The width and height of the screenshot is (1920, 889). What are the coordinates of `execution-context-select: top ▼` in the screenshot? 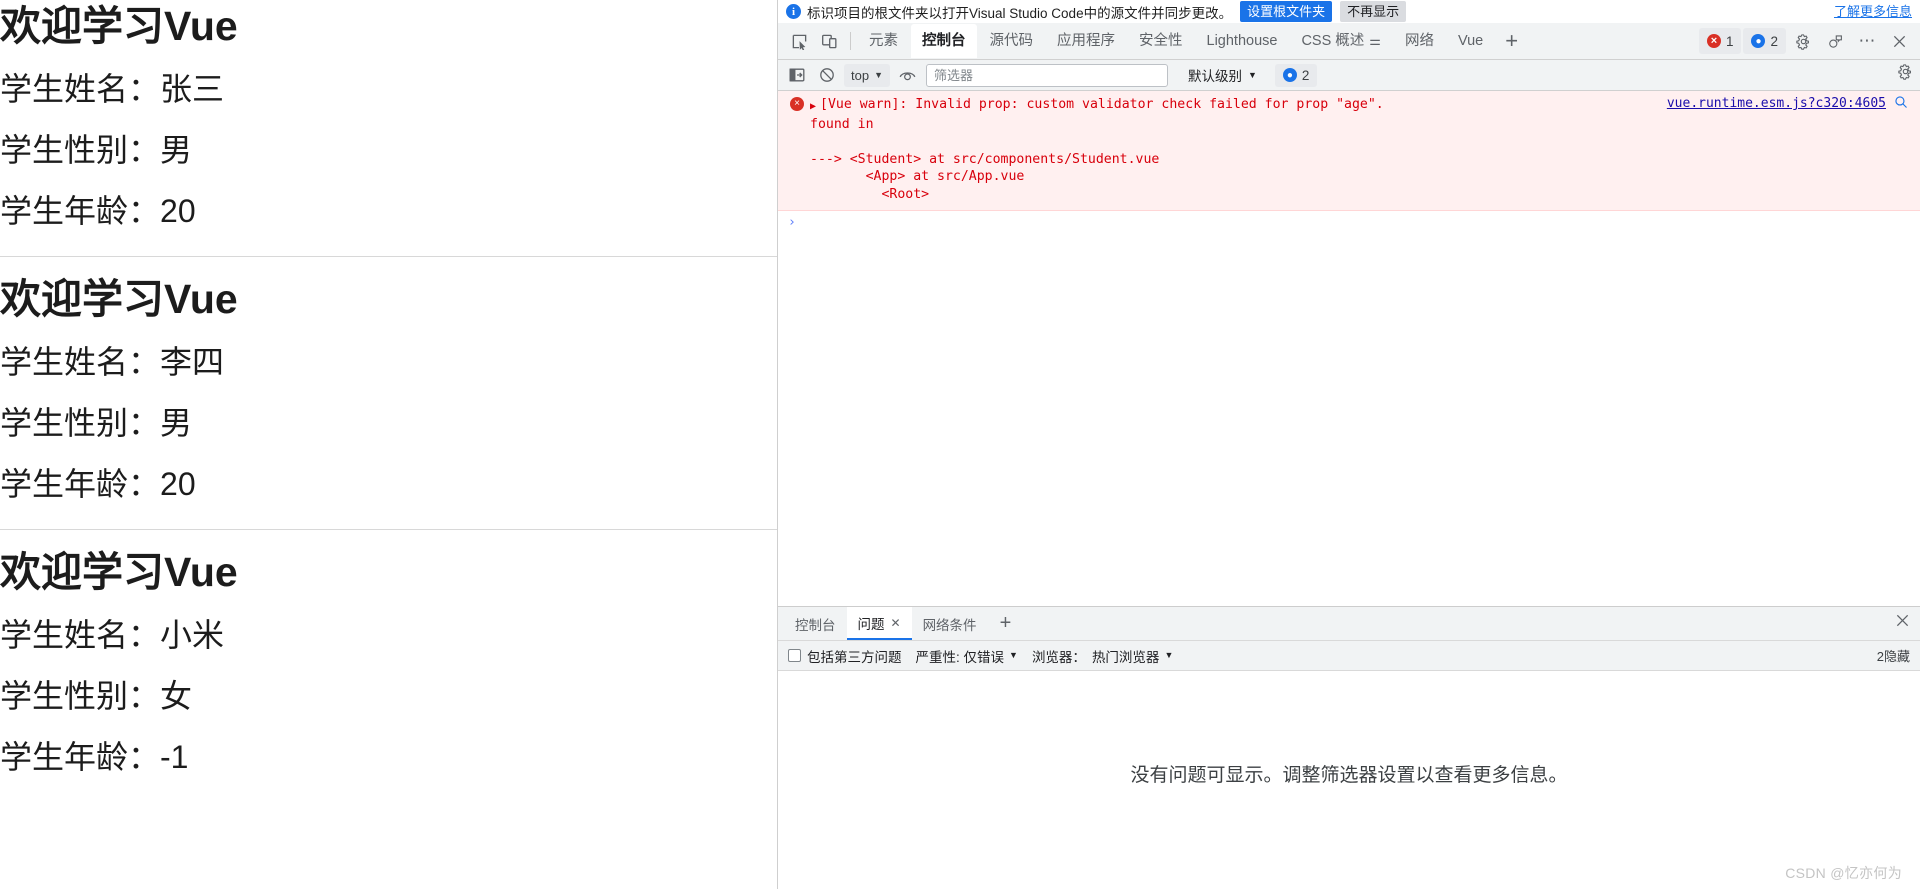 It's located at (867, 75).